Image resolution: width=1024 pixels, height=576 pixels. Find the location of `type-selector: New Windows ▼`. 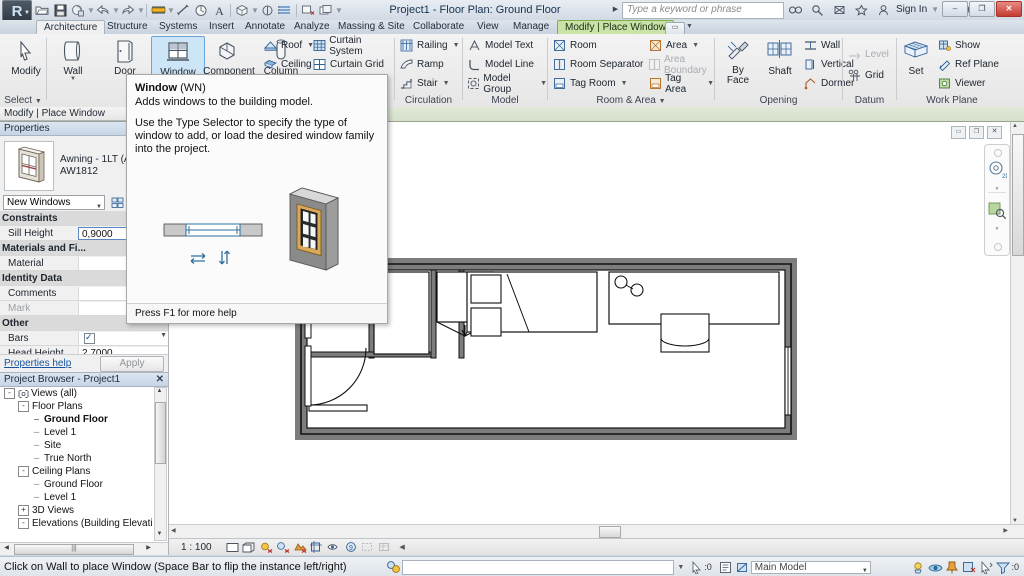

type-selector: New Windows ▼ is located at coordinates (54, 202).